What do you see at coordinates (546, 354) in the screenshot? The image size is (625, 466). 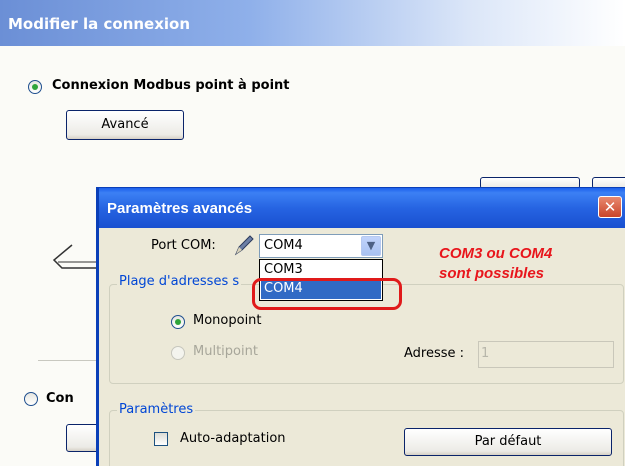 I see `adresse-field: 1` at bounding box center [546, 354].